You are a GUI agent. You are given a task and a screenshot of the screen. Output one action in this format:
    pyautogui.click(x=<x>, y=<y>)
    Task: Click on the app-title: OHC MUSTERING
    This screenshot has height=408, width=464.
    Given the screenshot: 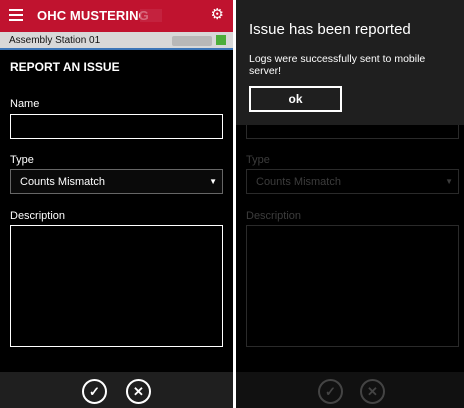 What is the action you would take?
    pyautogui.click(x=93, y=15)
    